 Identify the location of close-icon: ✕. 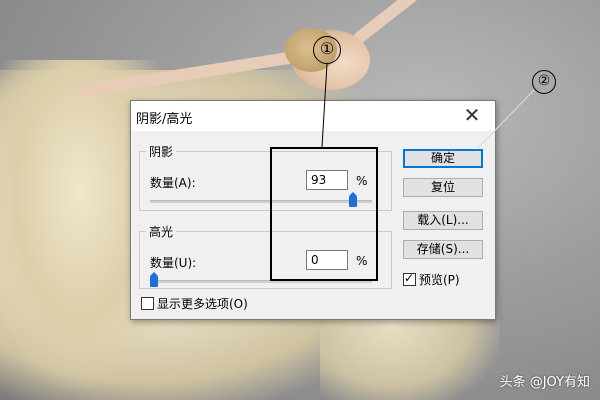
(472, 116).